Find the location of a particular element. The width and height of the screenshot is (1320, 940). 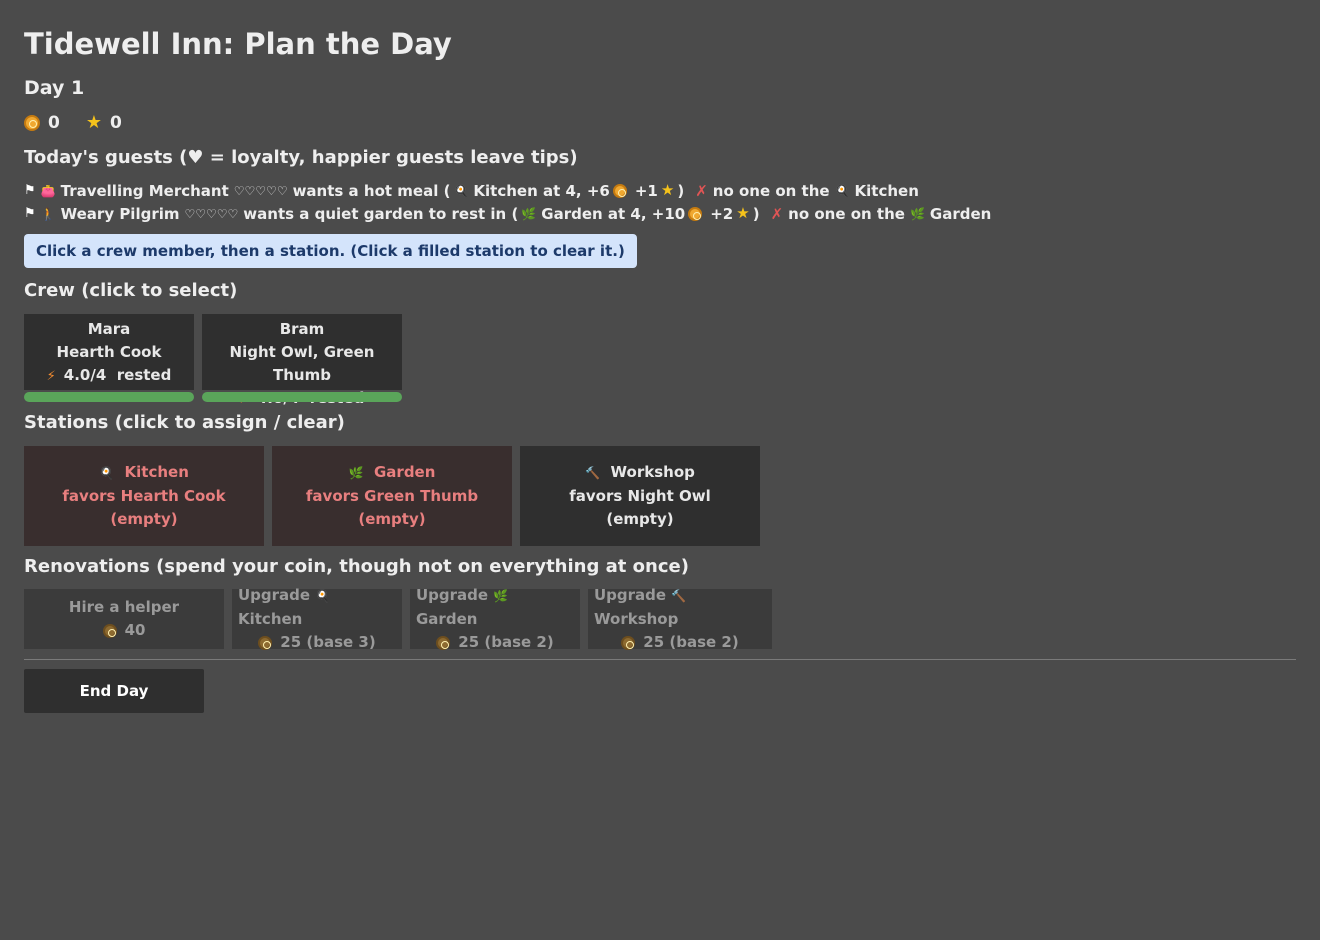

station-favors: favors Night Owl is located at coordinates (640, 496).